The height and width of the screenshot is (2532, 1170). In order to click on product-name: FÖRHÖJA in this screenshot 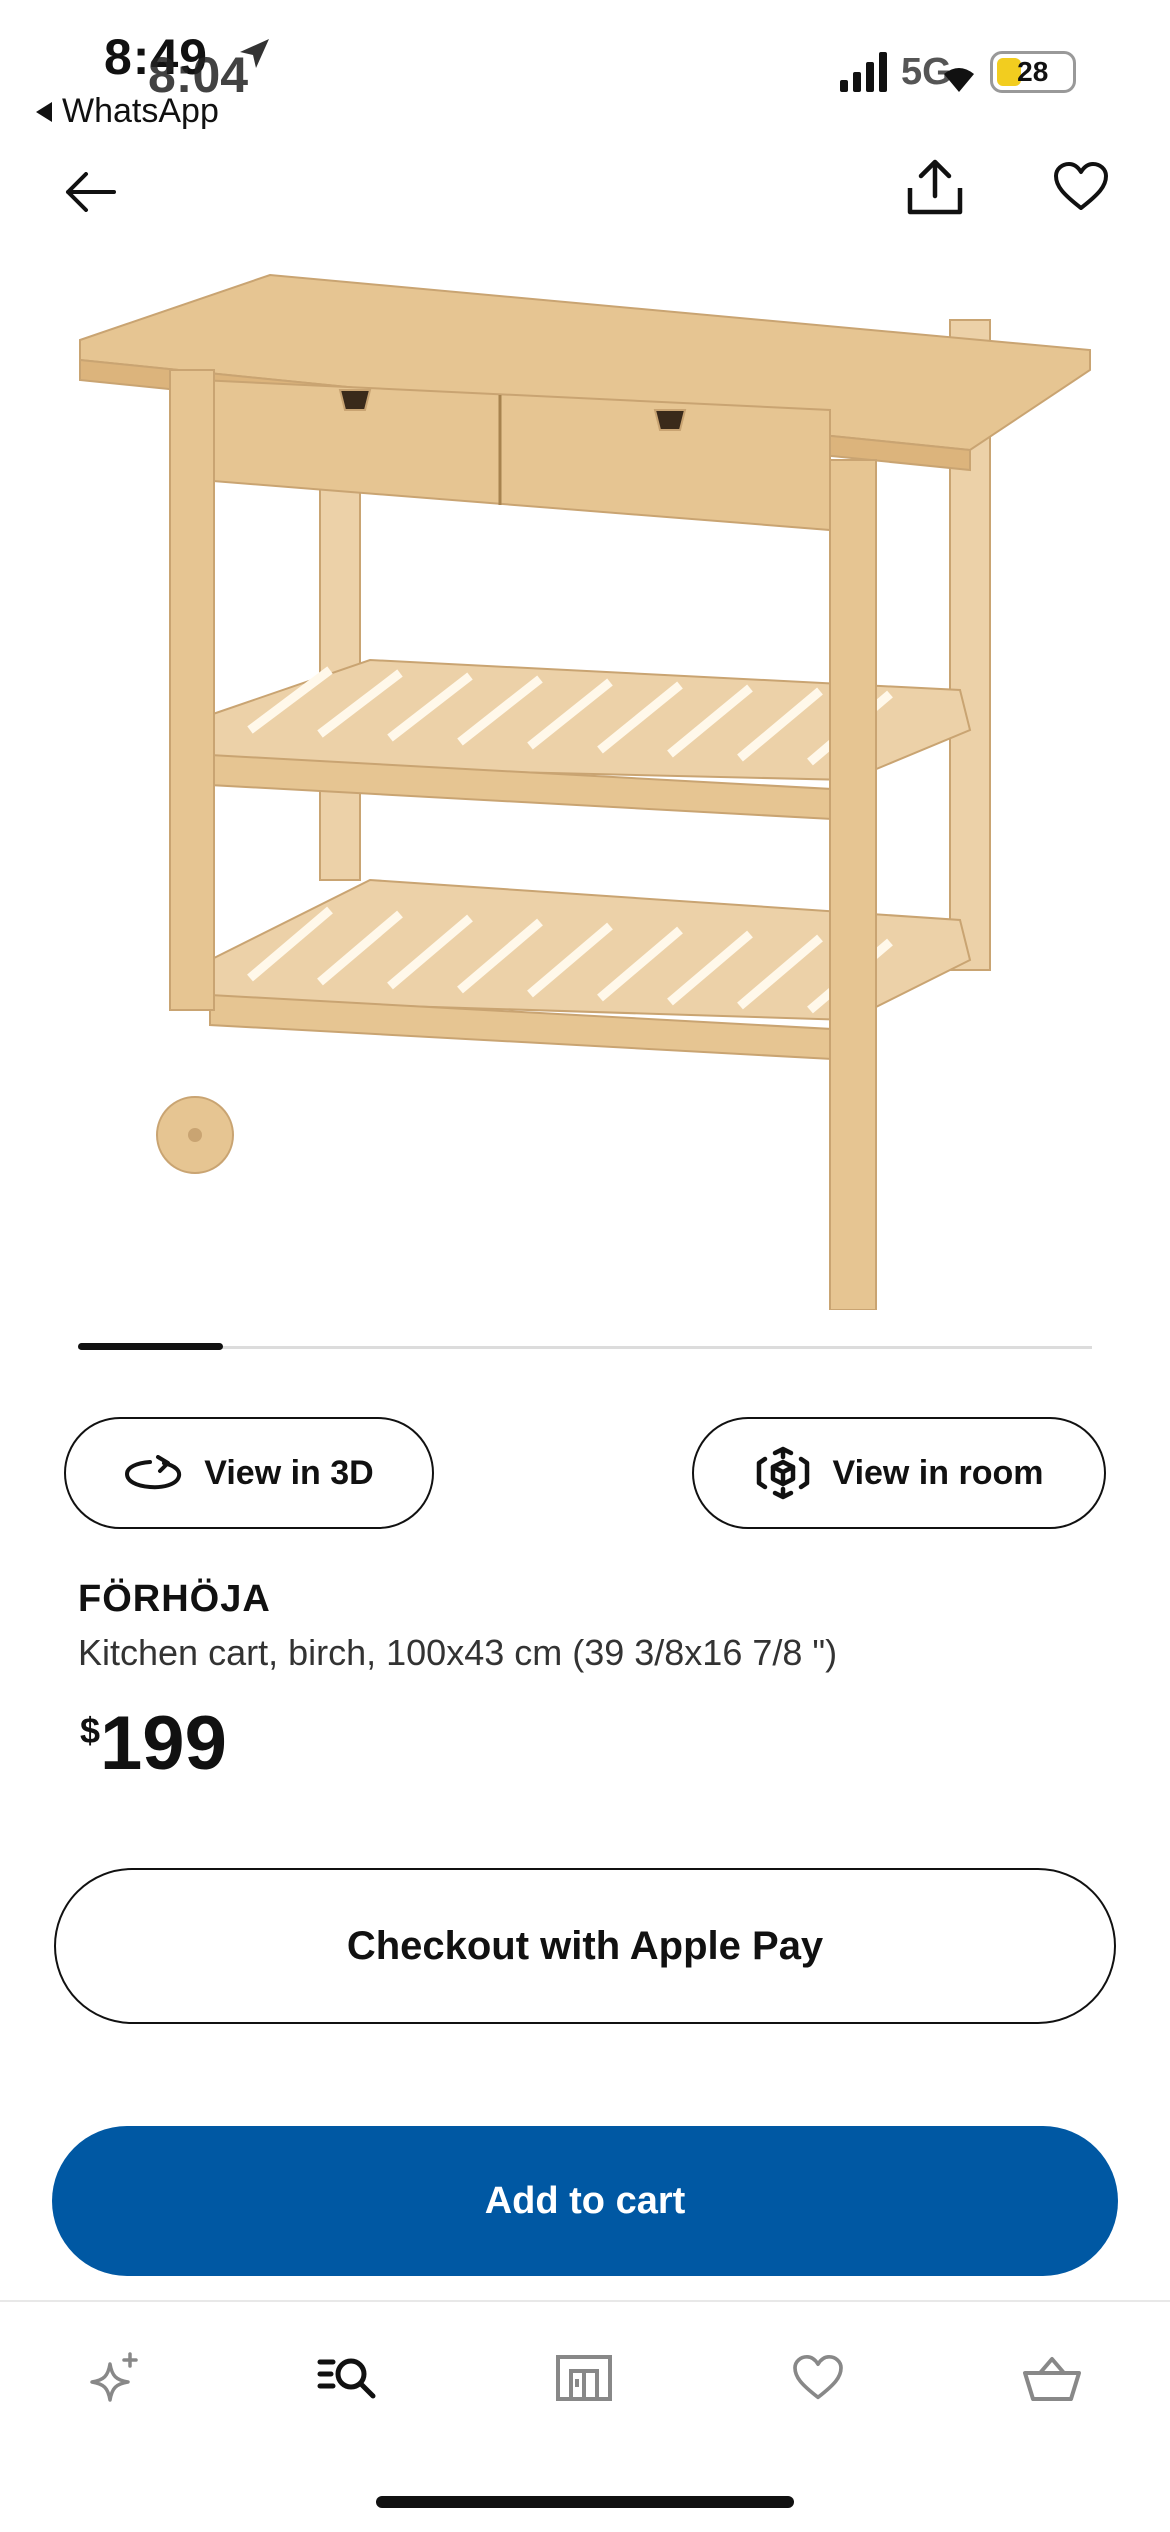, I will do `click(174, 1599)`.